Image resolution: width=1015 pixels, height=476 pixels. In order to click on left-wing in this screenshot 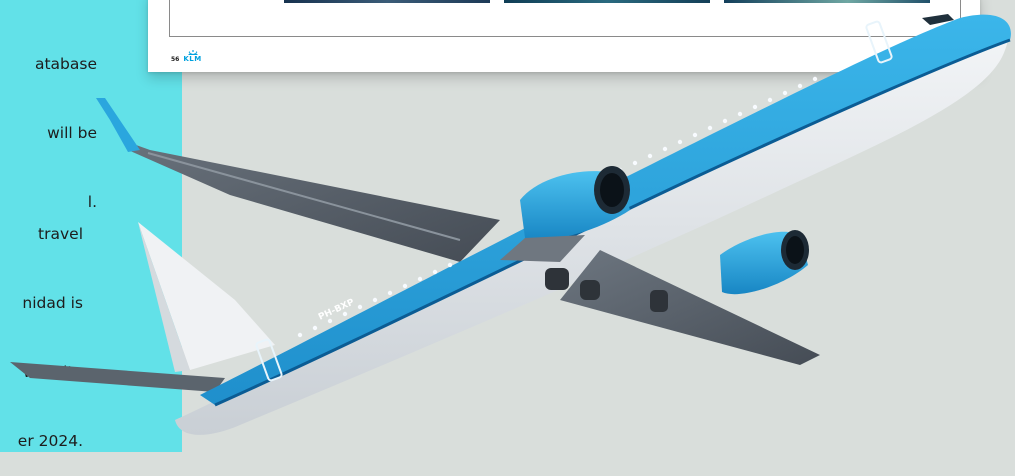, I will do `click(305, 190)`.